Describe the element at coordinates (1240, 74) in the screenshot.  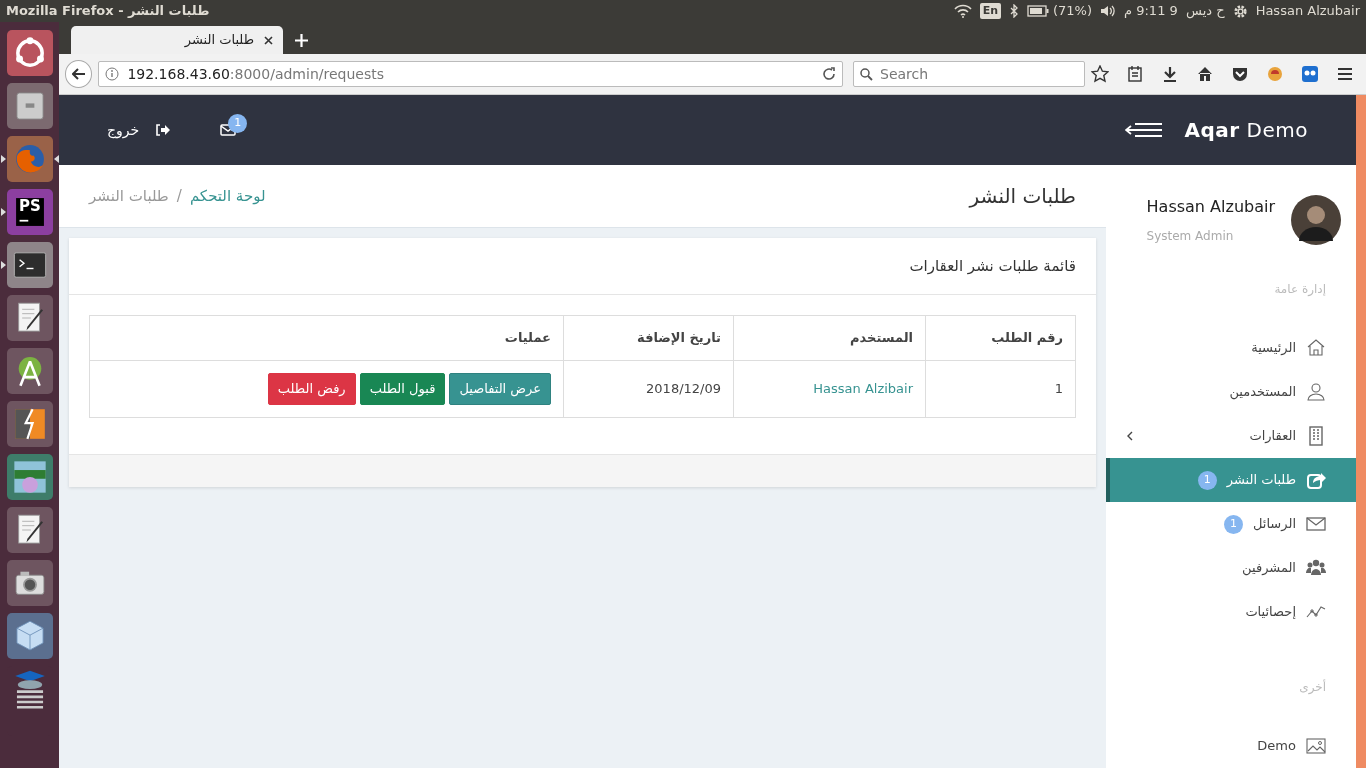
I see `pocket-icon` at that location.